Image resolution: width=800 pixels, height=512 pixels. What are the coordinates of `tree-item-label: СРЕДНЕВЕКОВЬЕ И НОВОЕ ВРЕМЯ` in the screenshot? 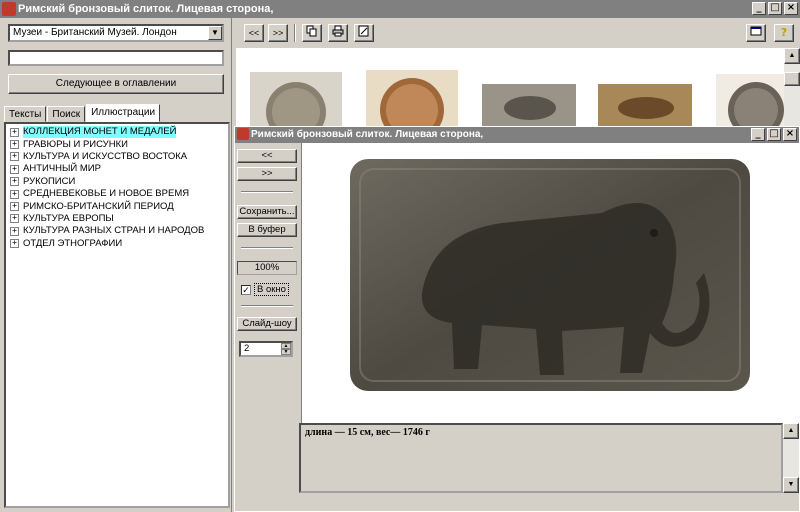 It's located at (106, 194).